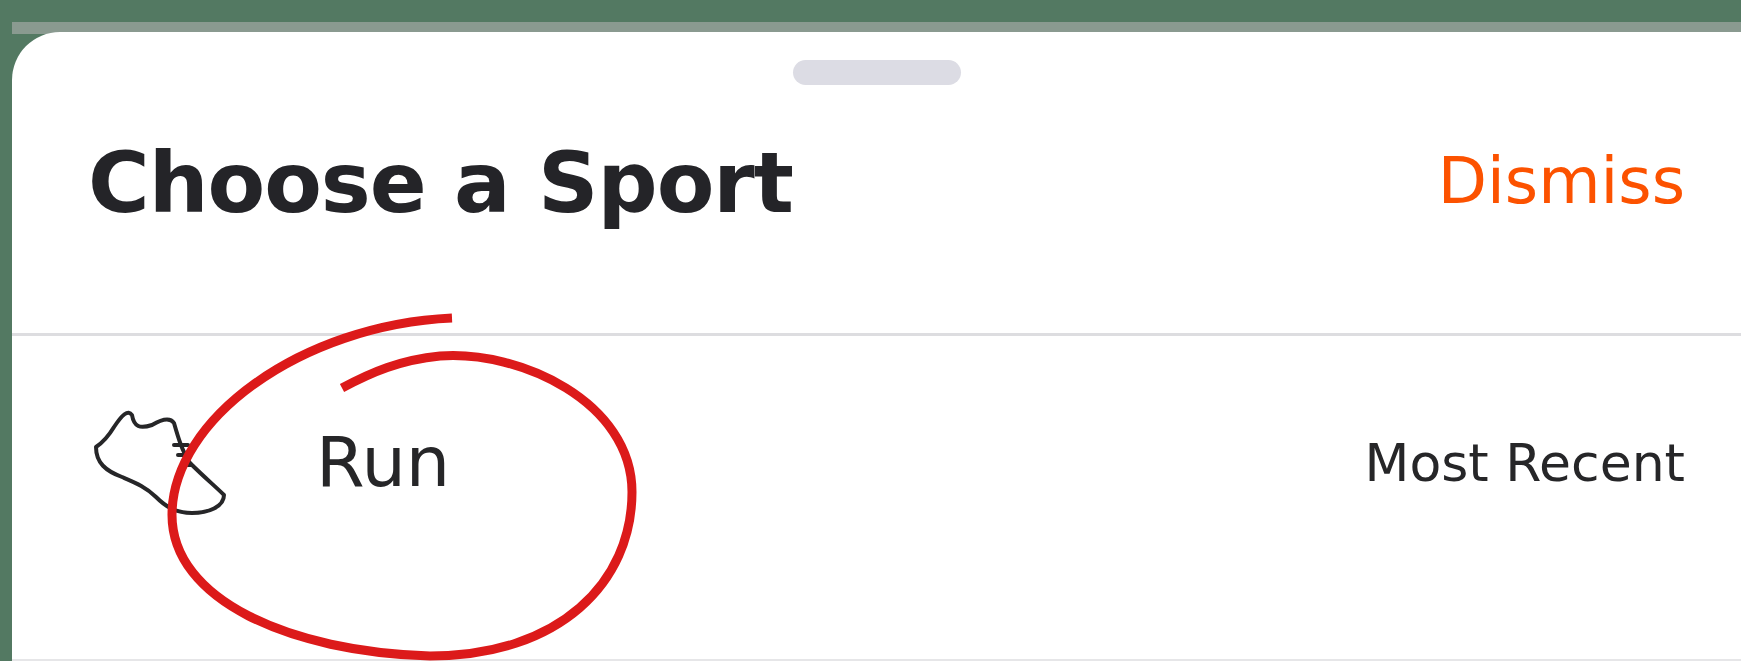 Image resolution: width=1741 pixels, height=661 pixels. What do you see at coordinates (384, 462) in the screenshot?
I see `sport-name: Run` at bounding box center [384, 462].